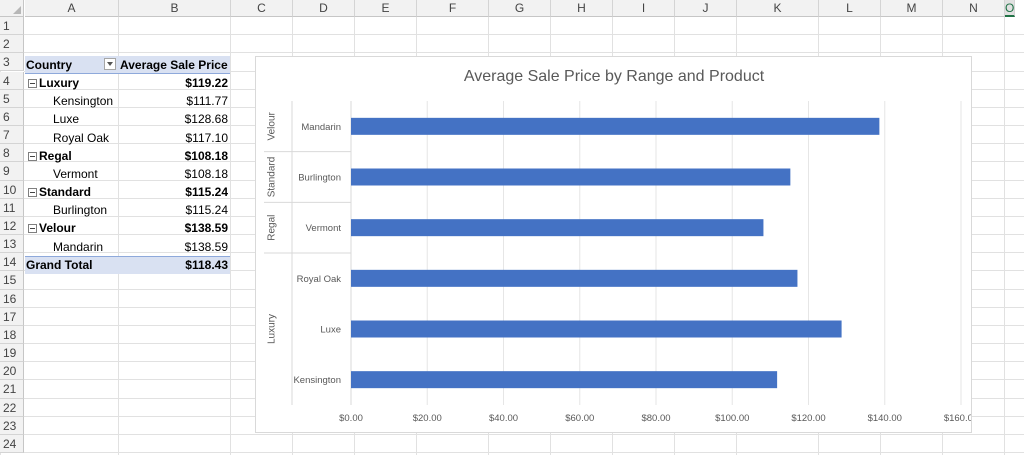 The width and height of the screenshot is (1024, 455). Describe the element at coordinates (12, 62) in the screenshot. I see `row-header-3: 3` at that location.